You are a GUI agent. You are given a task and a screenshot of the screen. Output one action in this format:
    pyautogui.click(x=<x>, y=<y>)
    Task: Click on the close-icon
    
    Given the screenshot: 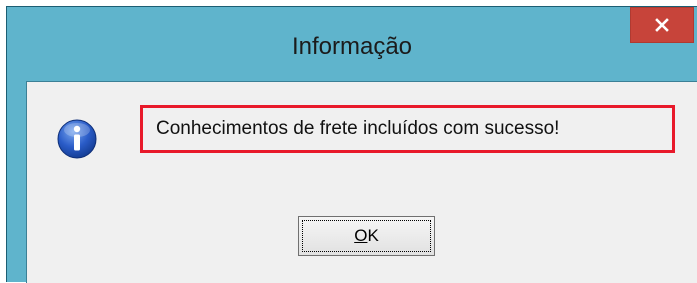 What is the action you would take?
    pyautogui.click(x=662, y=25)
    